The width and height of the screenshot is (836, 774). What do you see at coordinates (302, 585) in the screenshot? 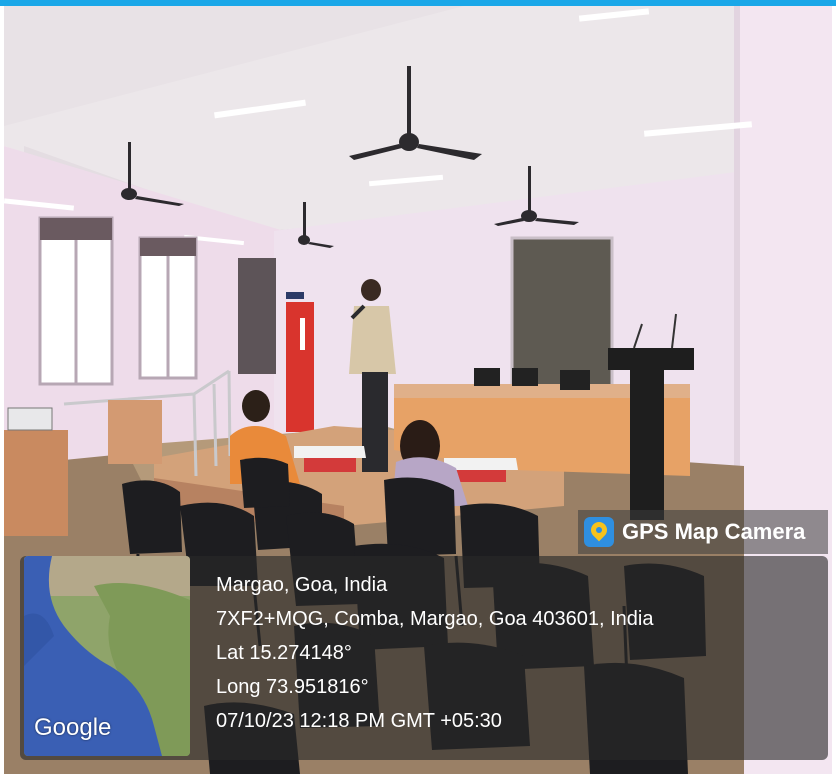
I see `location-title: Margao, Goa, India` at bounding box center [302, 585].